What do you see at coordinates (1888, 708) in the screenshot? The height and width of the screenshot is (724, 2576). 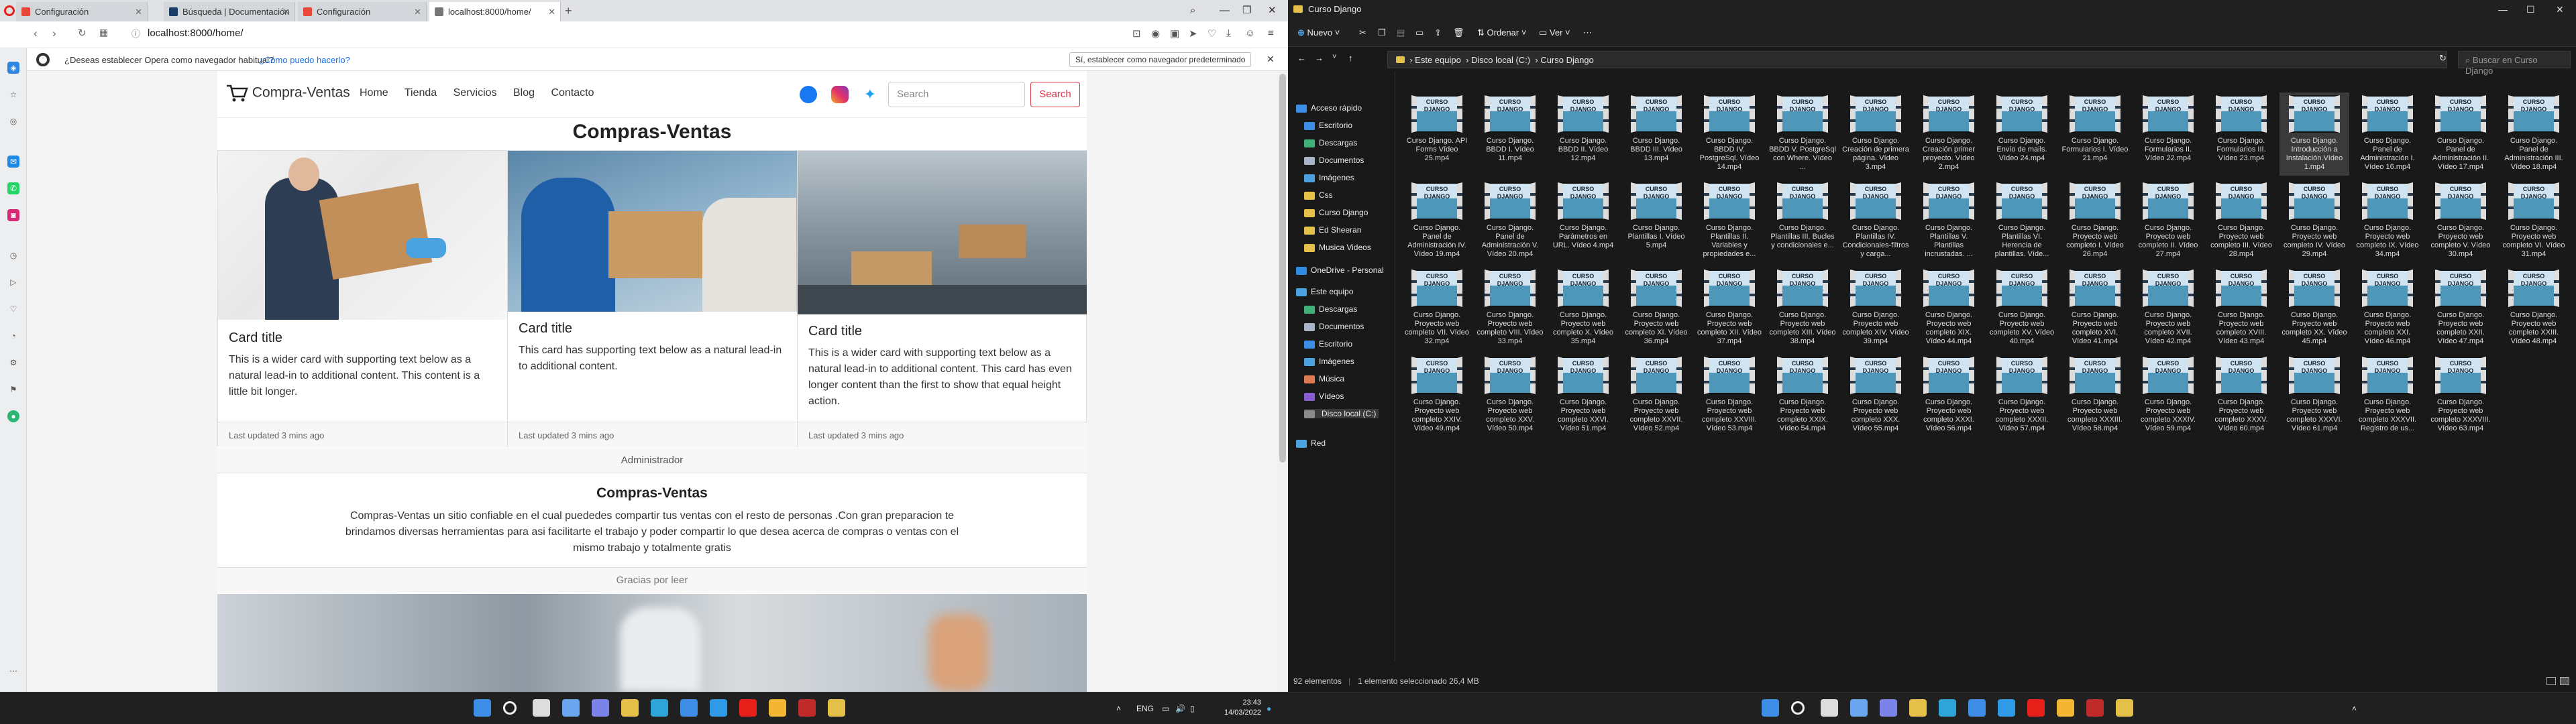 I see `chat-icon` at bounding box center [1888, 708].